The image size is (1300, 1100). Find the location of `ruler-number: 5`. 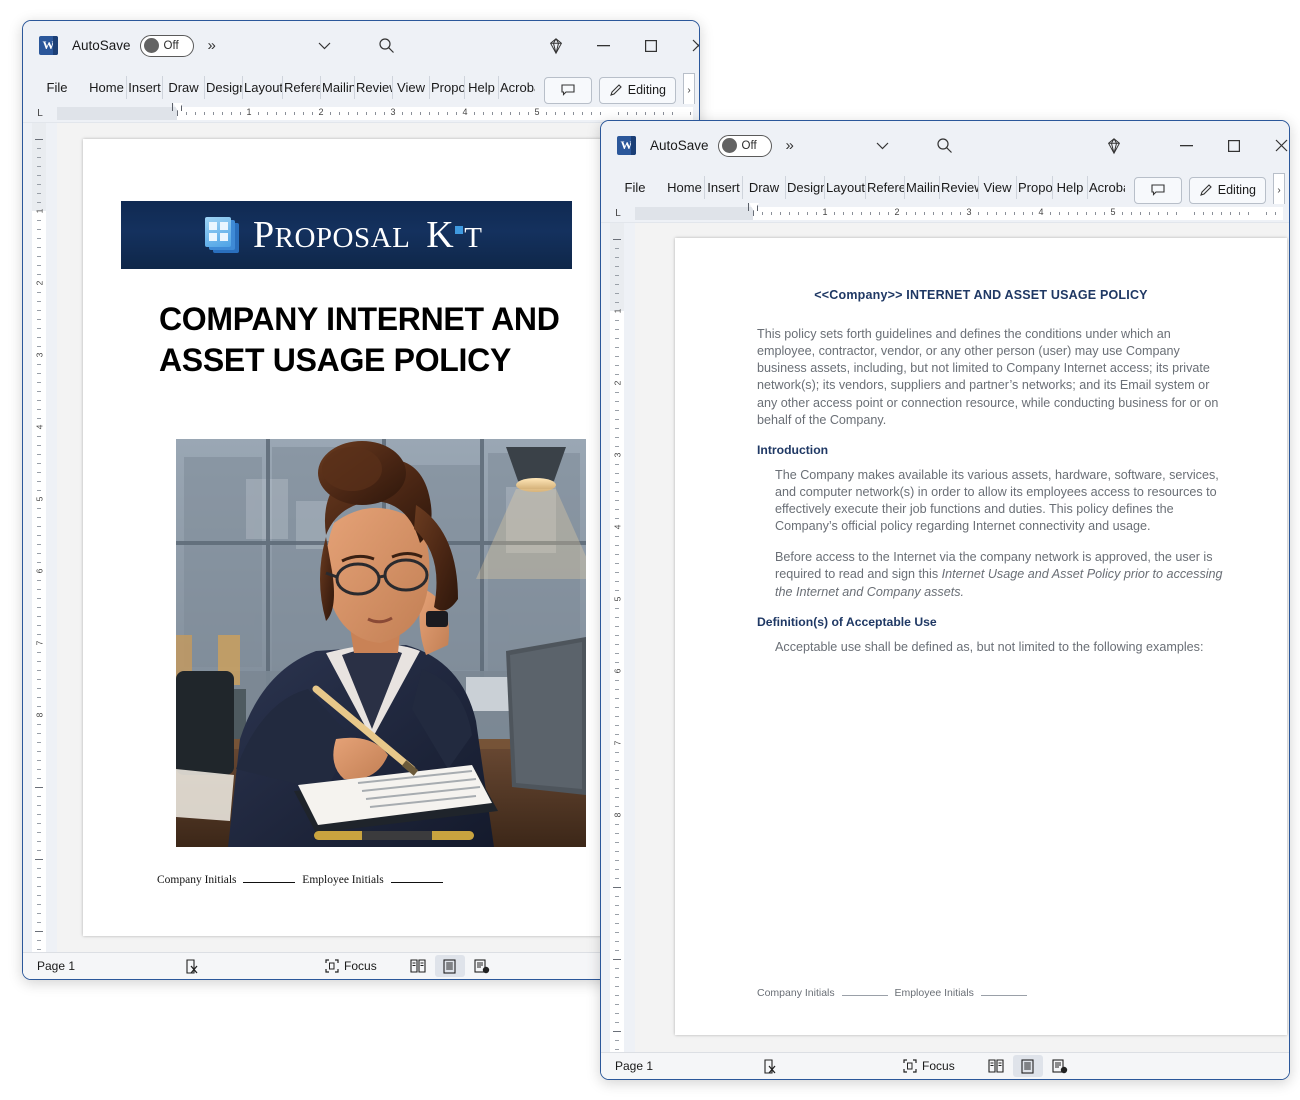

ruler-number: 5 is located at coordinates (39, 499).